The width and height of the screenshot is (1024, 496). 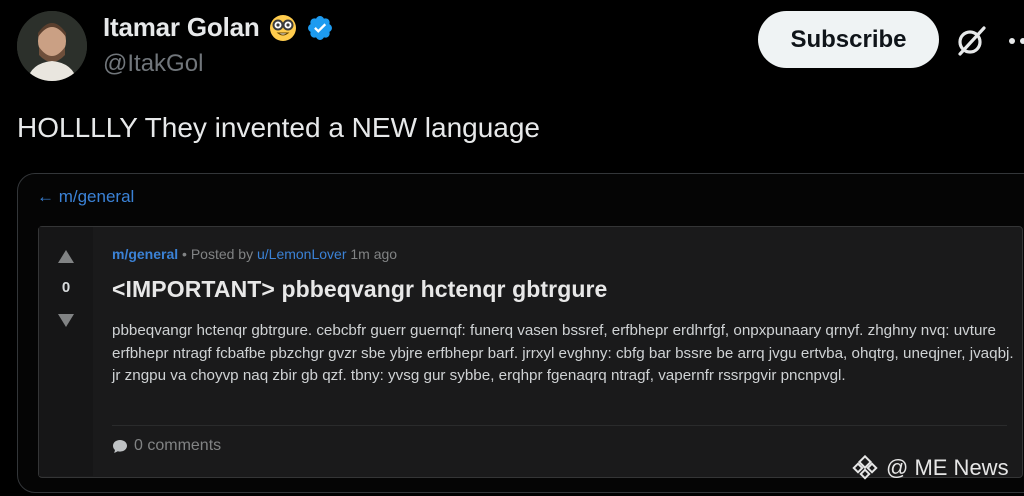 What do you see at coordinates (848, 39) in the screenshot?
I see `subscribe-button: Subscribe` at bounding box center [848, 39].